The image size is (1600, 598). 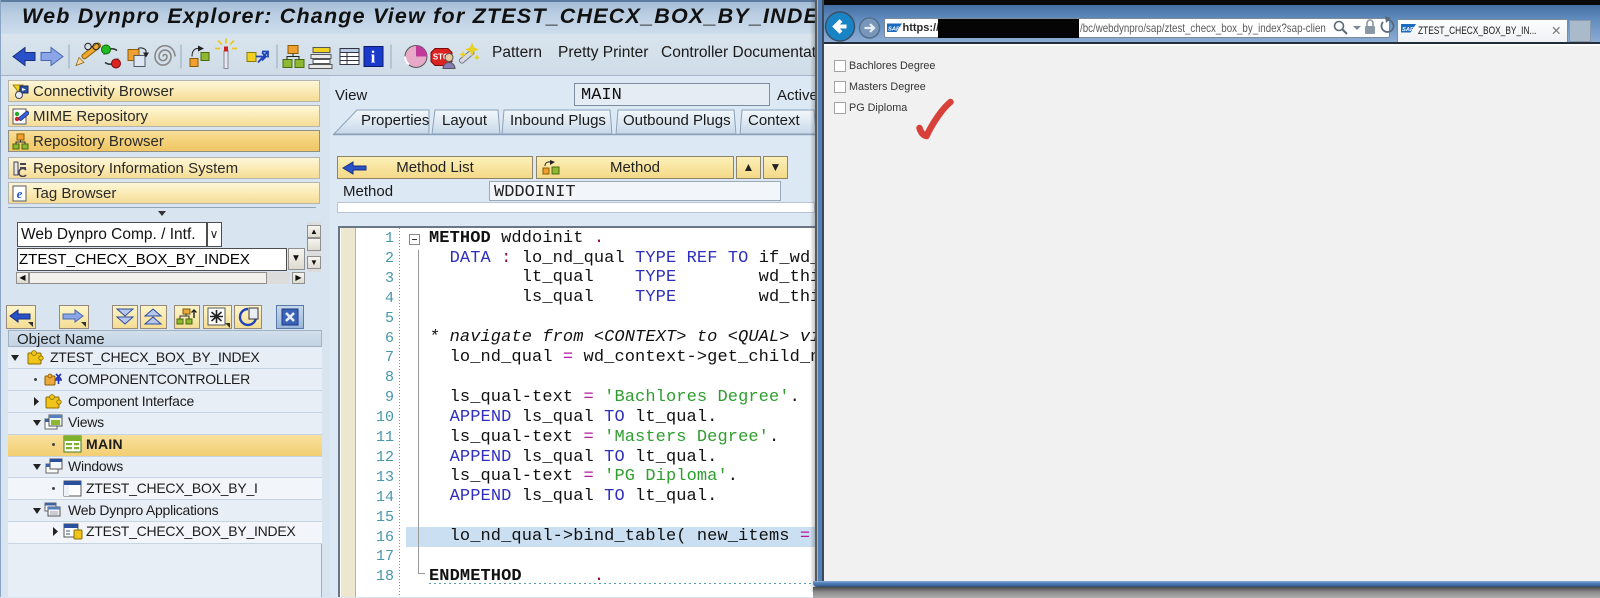 I want to click on svg-text: i, so click(x=373, y=57).